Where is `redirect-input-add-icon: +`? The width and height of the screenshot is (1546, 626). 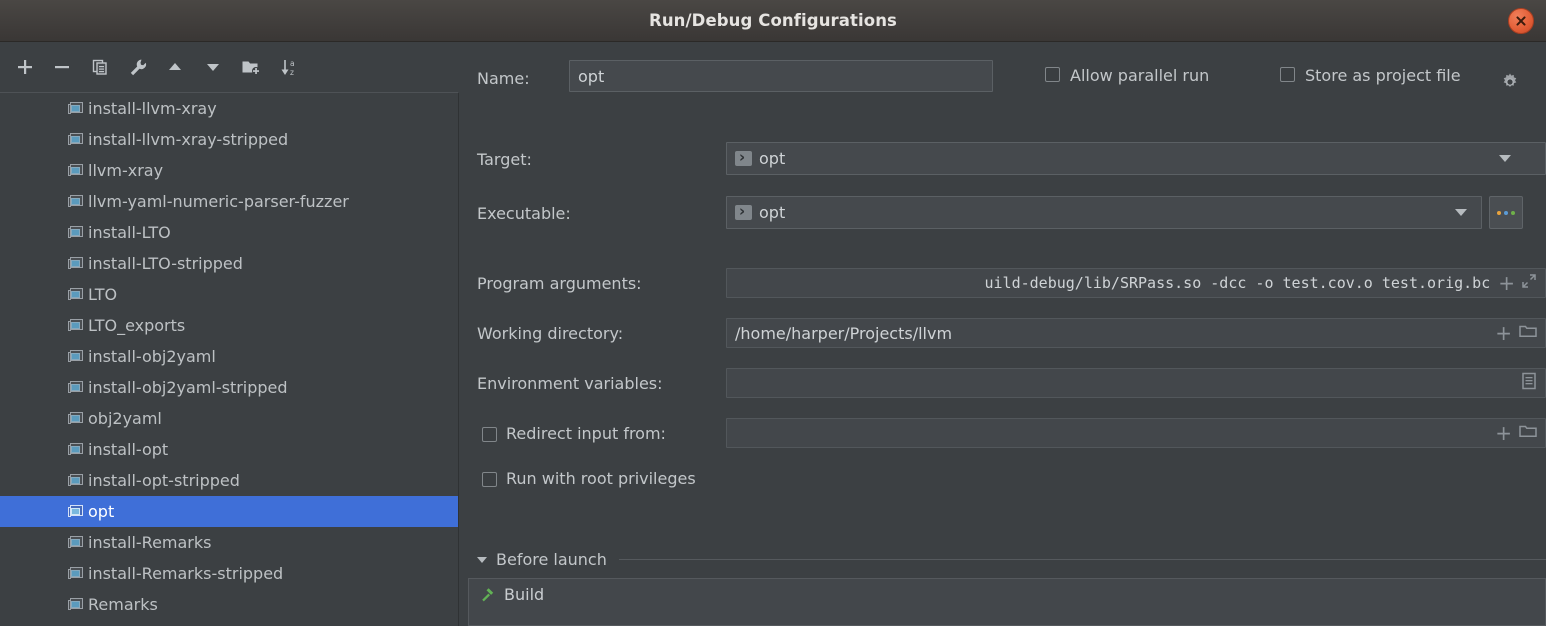
redirect-input-add-icon: + is located at coordinates (1503, 433).